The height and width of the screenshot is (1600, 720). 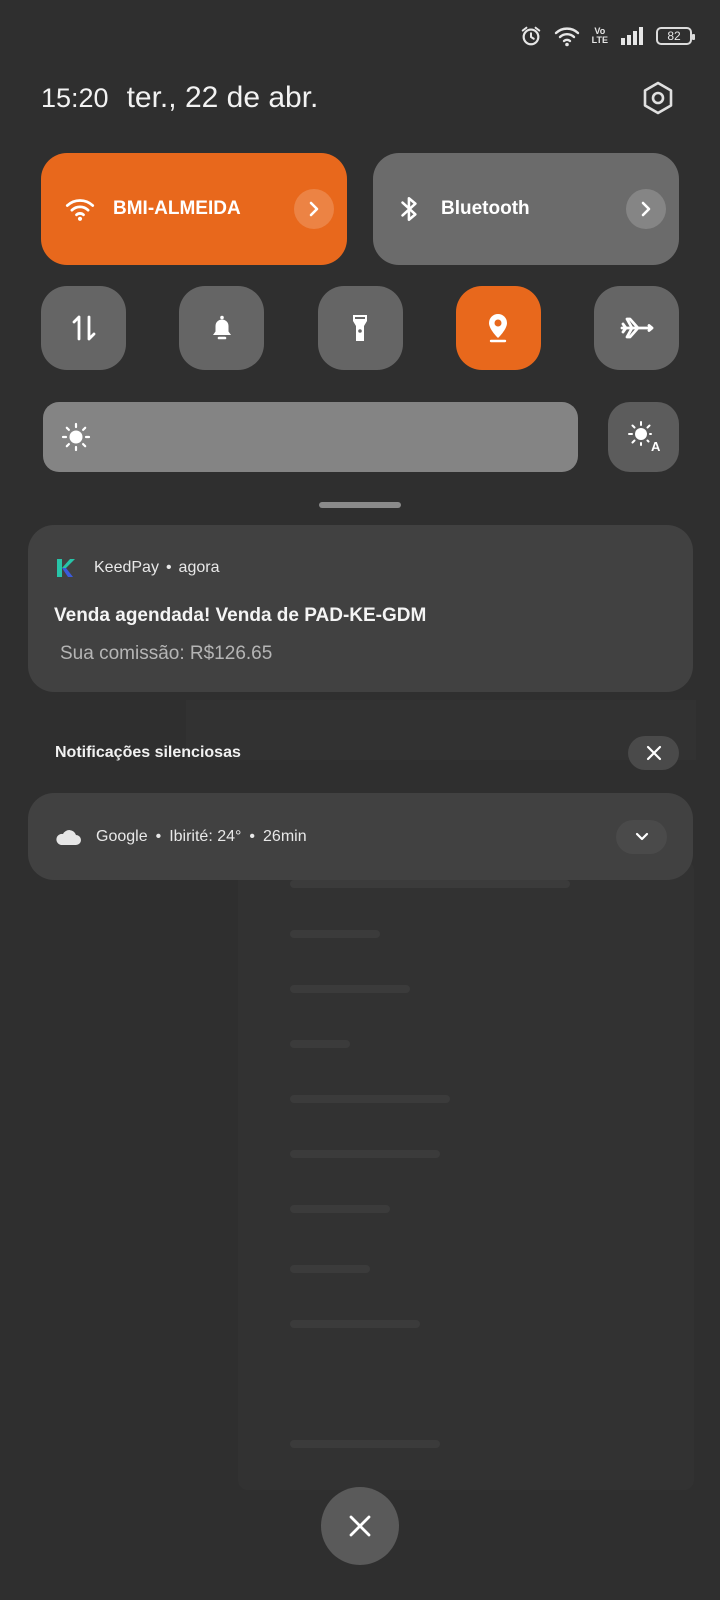 I want to click on notification-header: KeedPay • agora, so click(x=360, y=568).